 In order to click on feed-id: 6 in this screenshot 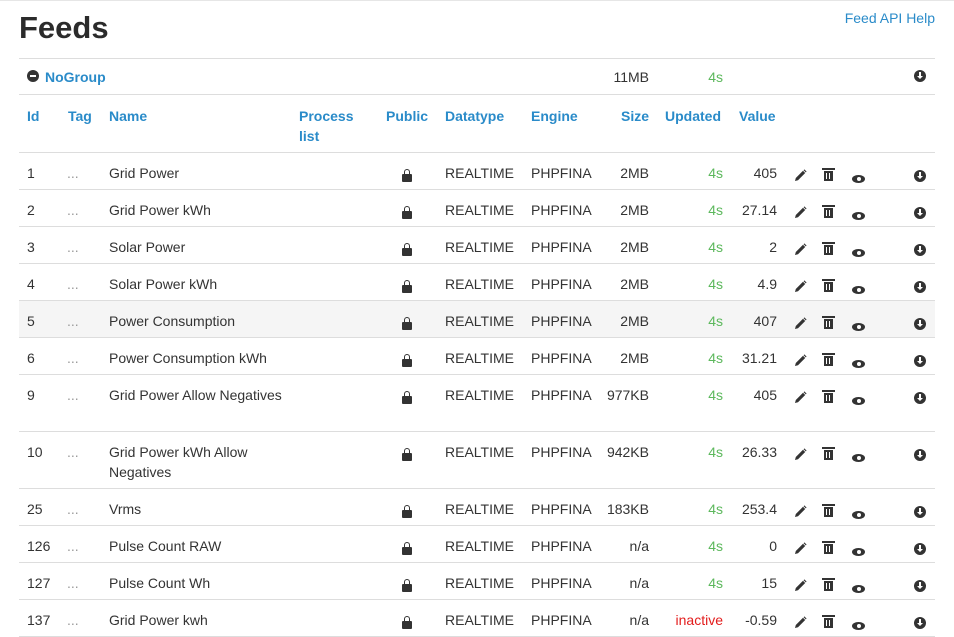, I will do `click(31, 358)`.